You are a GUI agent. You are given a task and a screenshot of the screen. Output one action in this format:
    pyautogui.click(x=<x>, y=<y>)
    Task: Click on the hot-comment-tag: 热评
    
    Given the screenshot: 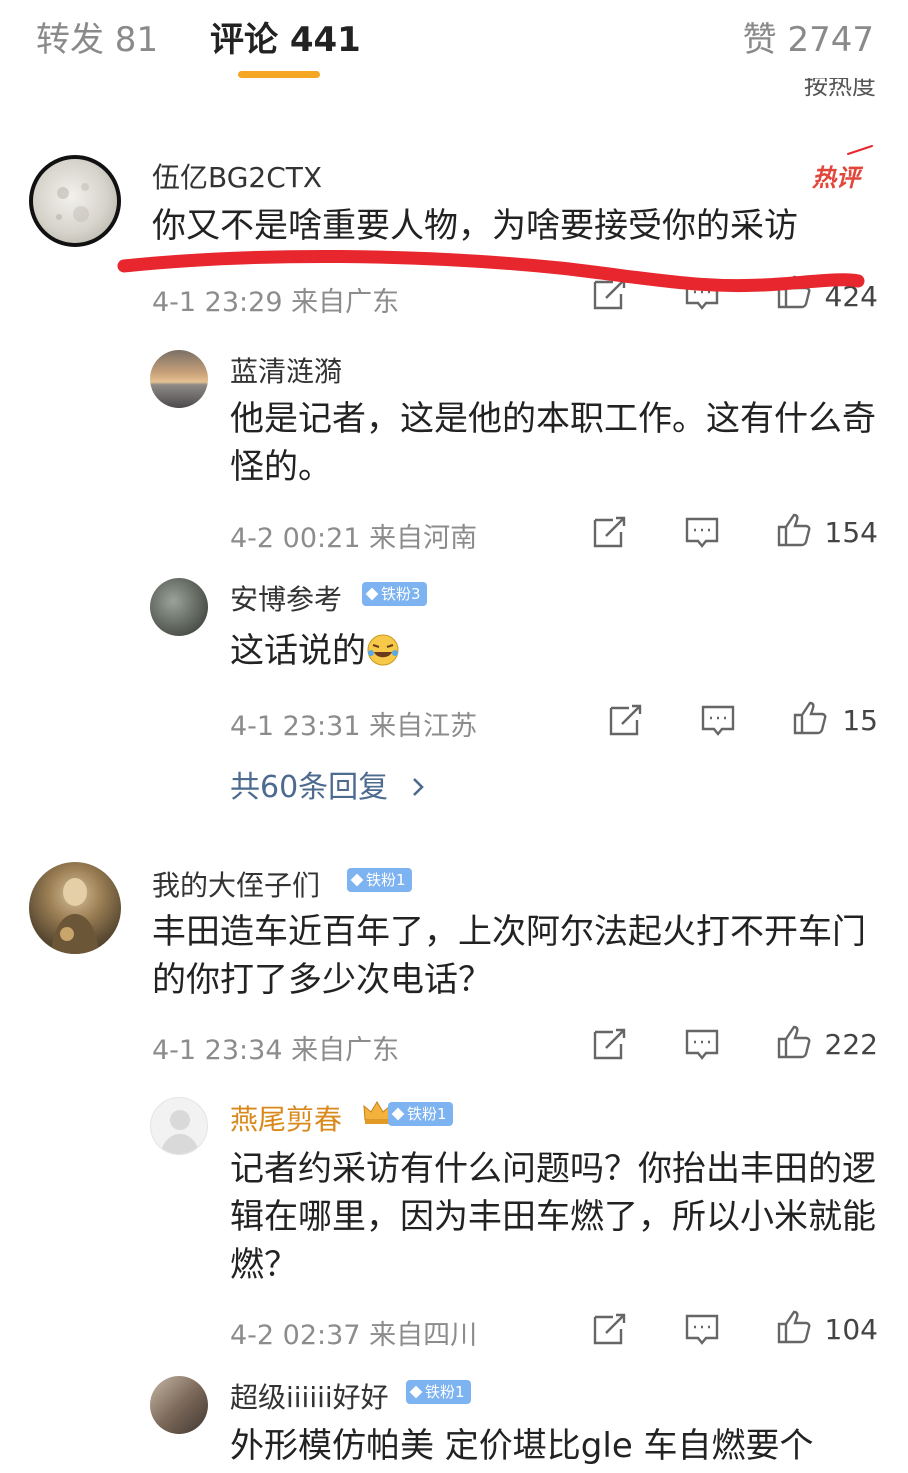 What is the action you would take?
    pyautogui.click(x=836, y=178)
    